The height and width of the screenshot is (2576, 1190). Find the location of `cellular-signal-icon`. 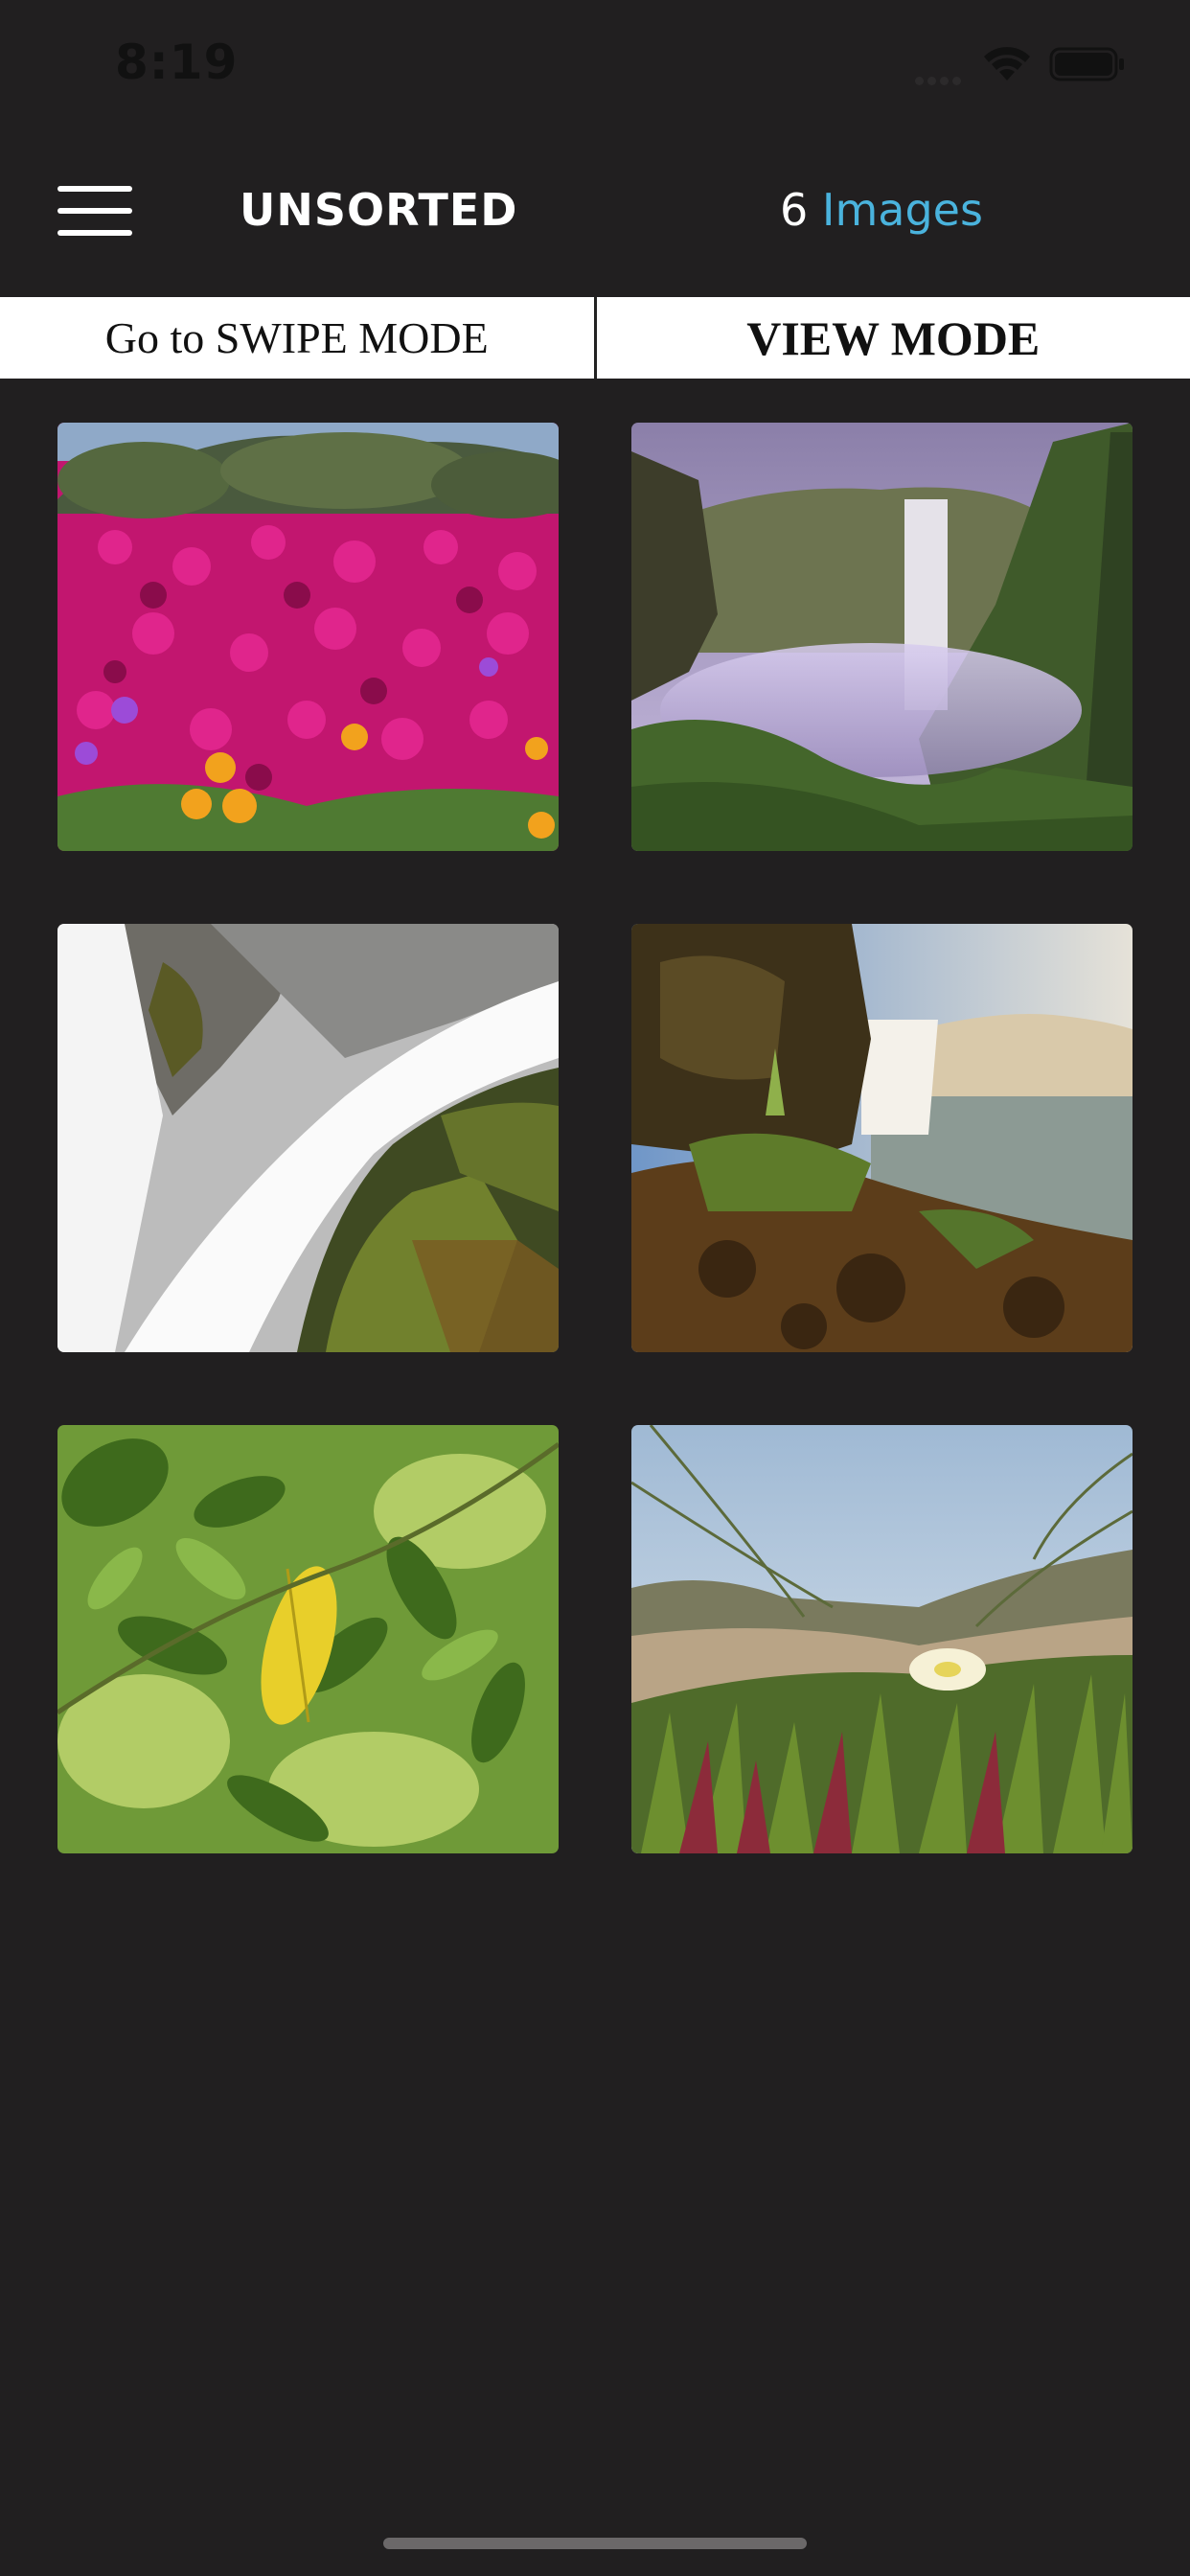

cellular-signal-icon is located at coordinates (940, 80).